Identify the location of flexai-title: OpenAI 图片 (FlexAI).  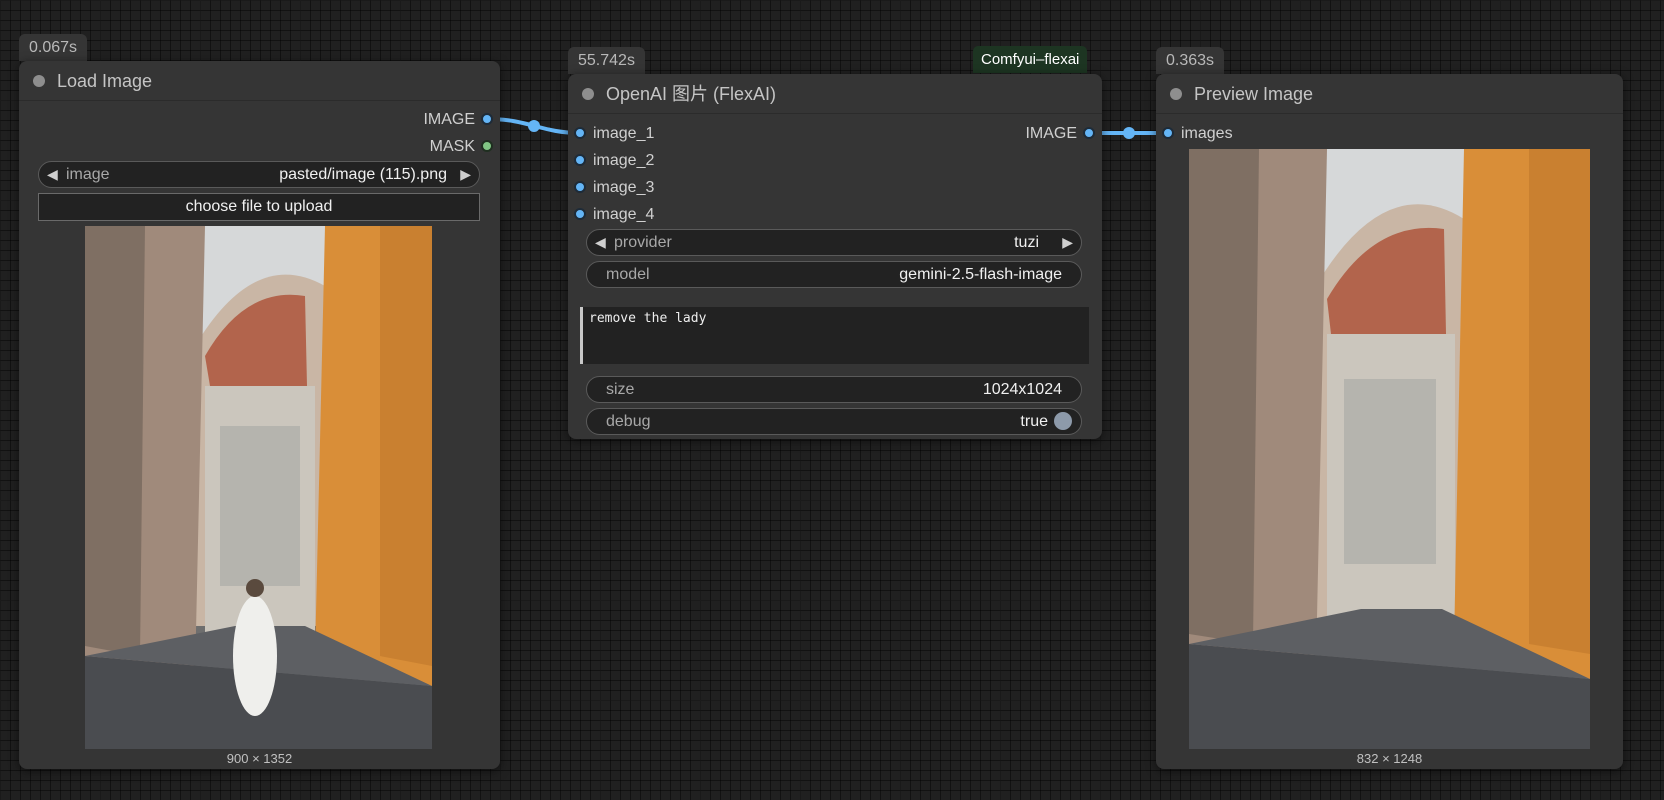
(691, 94).